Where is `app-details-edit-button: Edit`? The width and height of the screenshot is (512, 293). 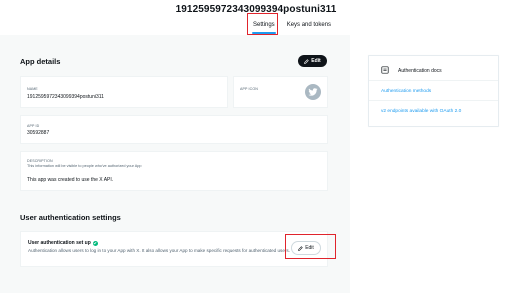
app-details-edit-button: Edit is located at coordinates (312, 61).